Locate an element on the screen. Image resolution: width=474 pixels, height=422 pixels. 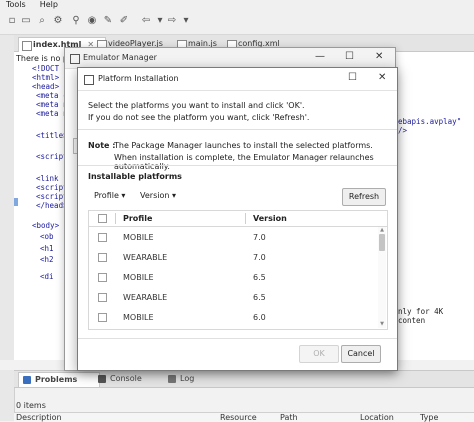
menu-help: Help is located at coordinates (49, 4).